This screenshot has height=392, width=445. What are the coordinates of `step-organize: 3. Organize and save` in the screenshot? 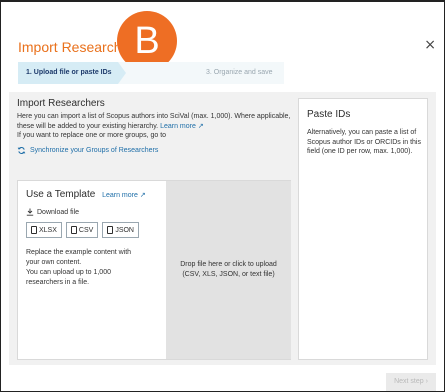 It's located at (236, 73).